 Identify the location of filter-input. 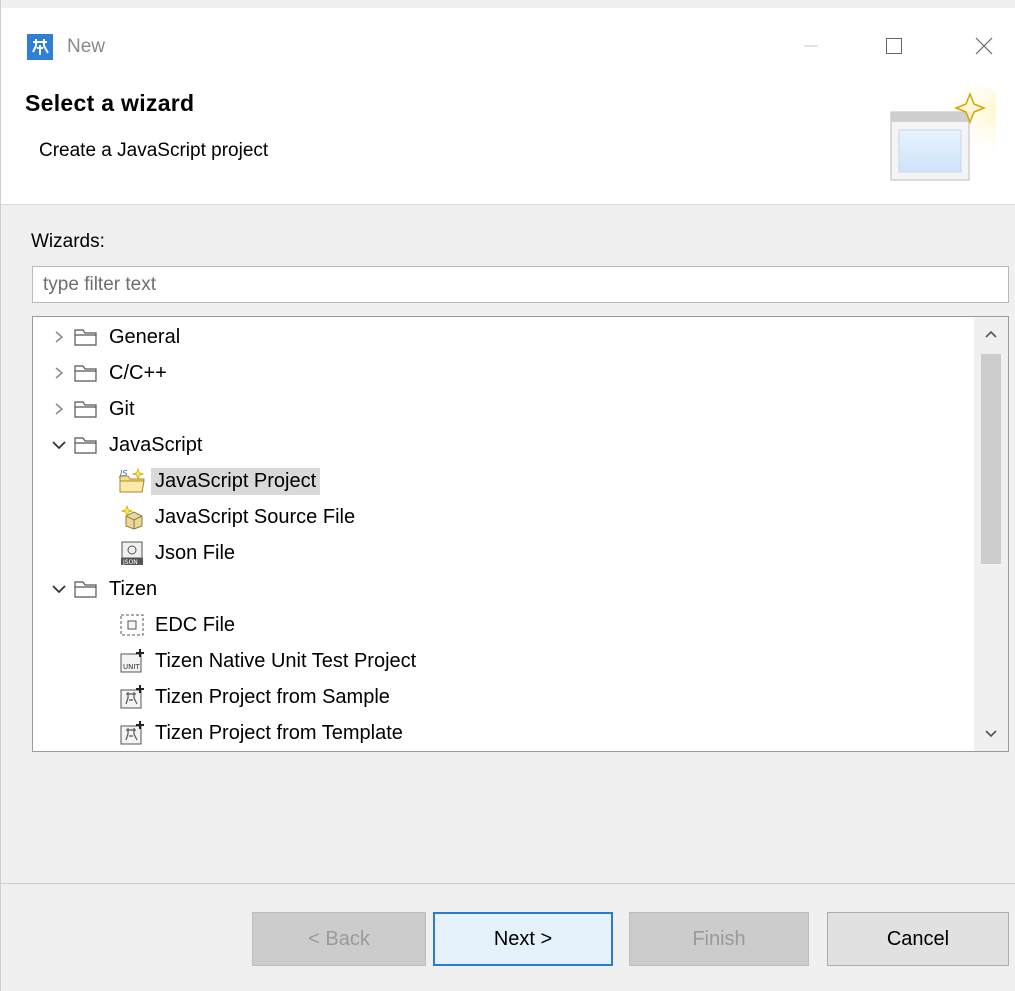
(520, 284).